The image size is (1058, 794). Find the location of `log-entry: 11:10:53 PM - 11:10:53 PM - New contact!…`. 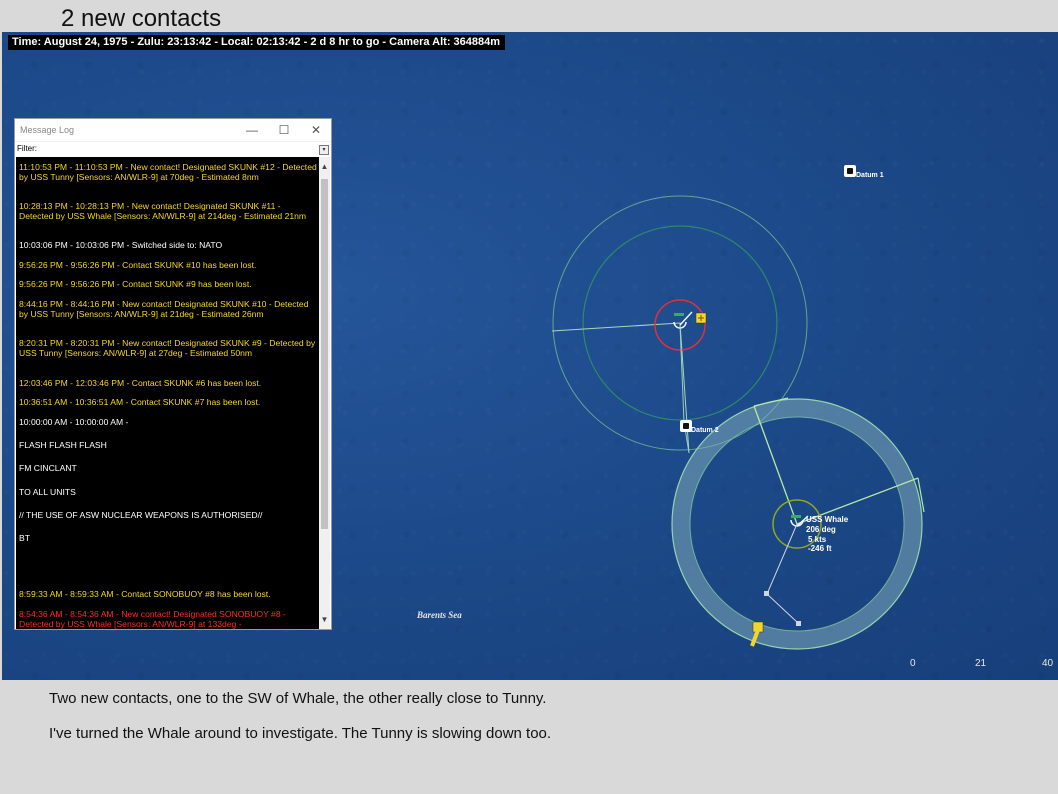

log-entry: 11:10:53 PM - 11:10:53 PM - New contact!… is located at coordinates (168, 172).